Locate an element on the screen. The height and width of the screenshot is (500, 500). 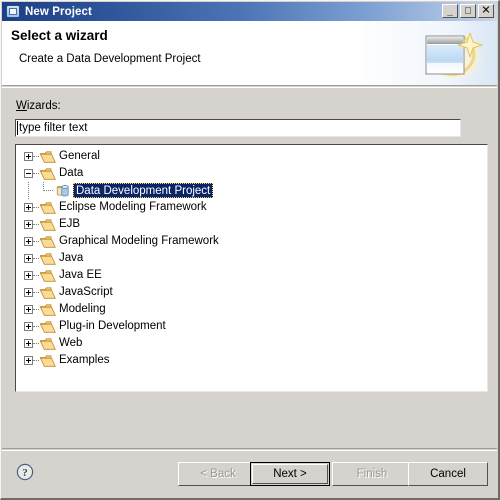
tree-item-label: Web is located at coordinates (71, 343).